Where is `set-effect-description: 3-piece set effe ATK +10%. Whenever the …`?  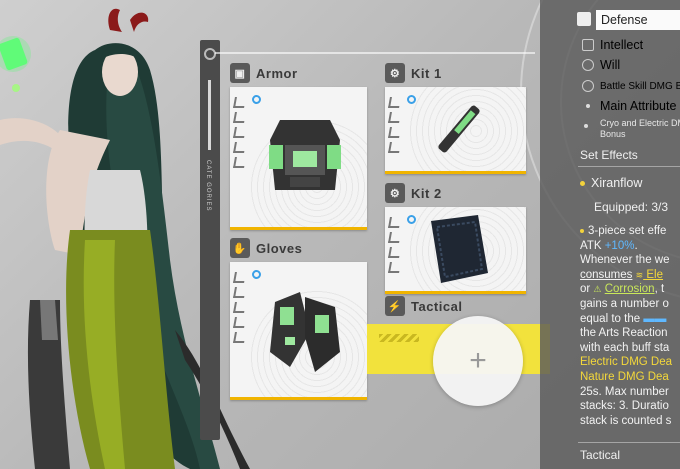
set-effect-description: 3-piece set effe ATK +10%. Whenever the … is located at coordinates (626, 326).